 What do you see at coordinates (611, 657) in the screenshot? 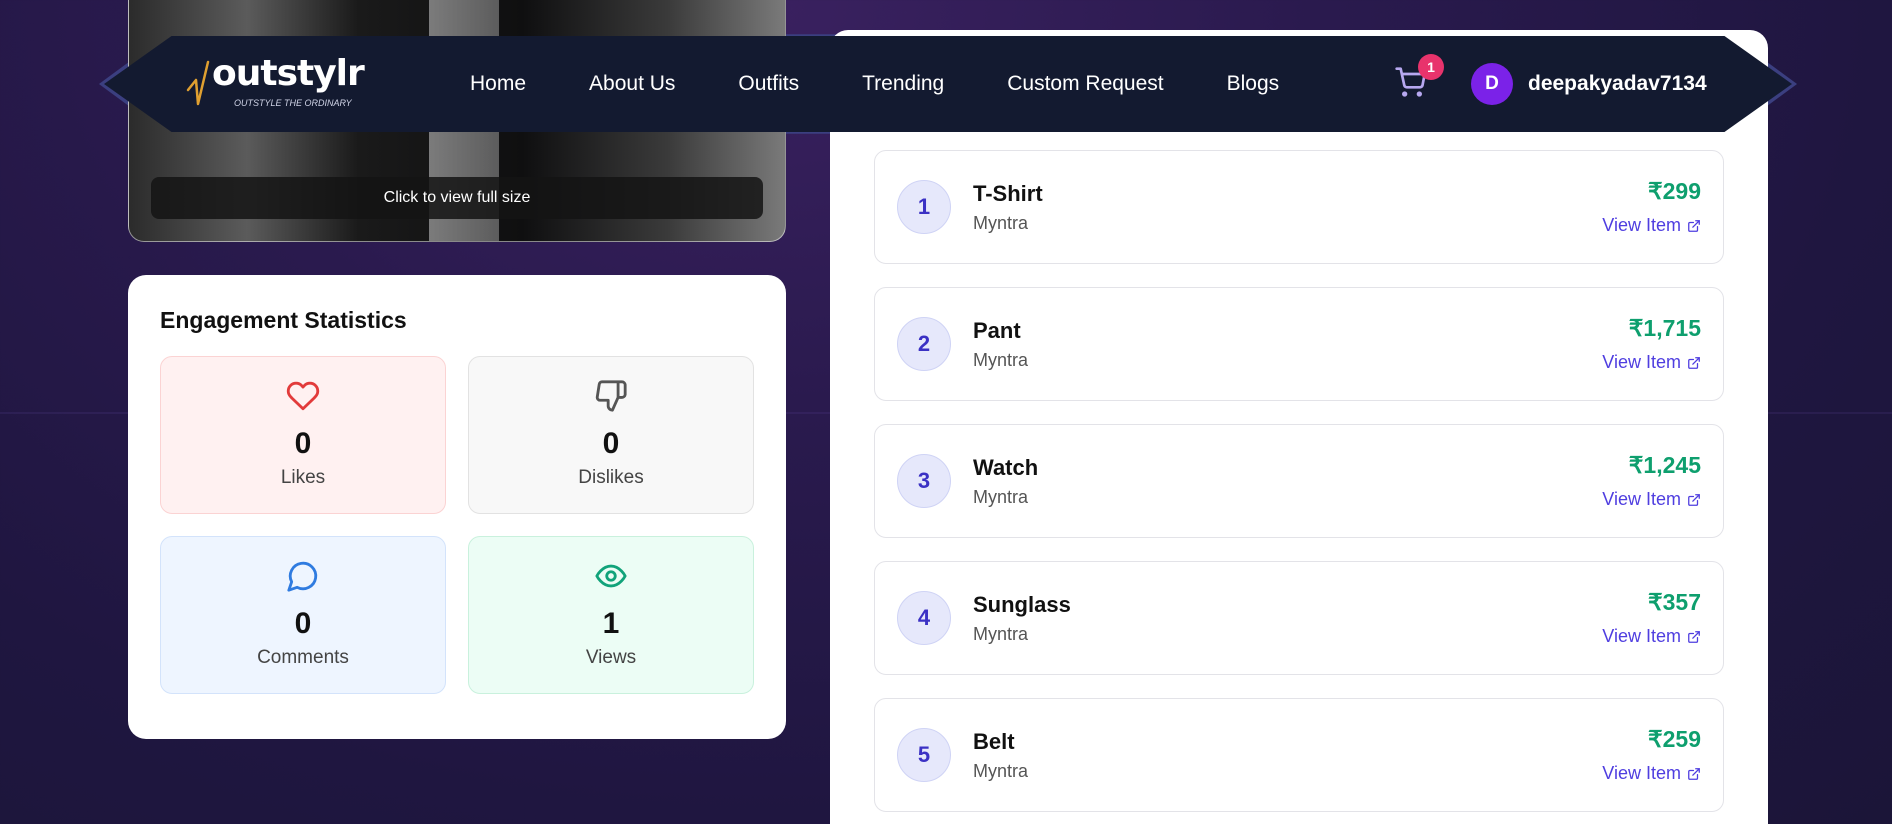
I see `views-label: Views` at bounding box center [611, 657].